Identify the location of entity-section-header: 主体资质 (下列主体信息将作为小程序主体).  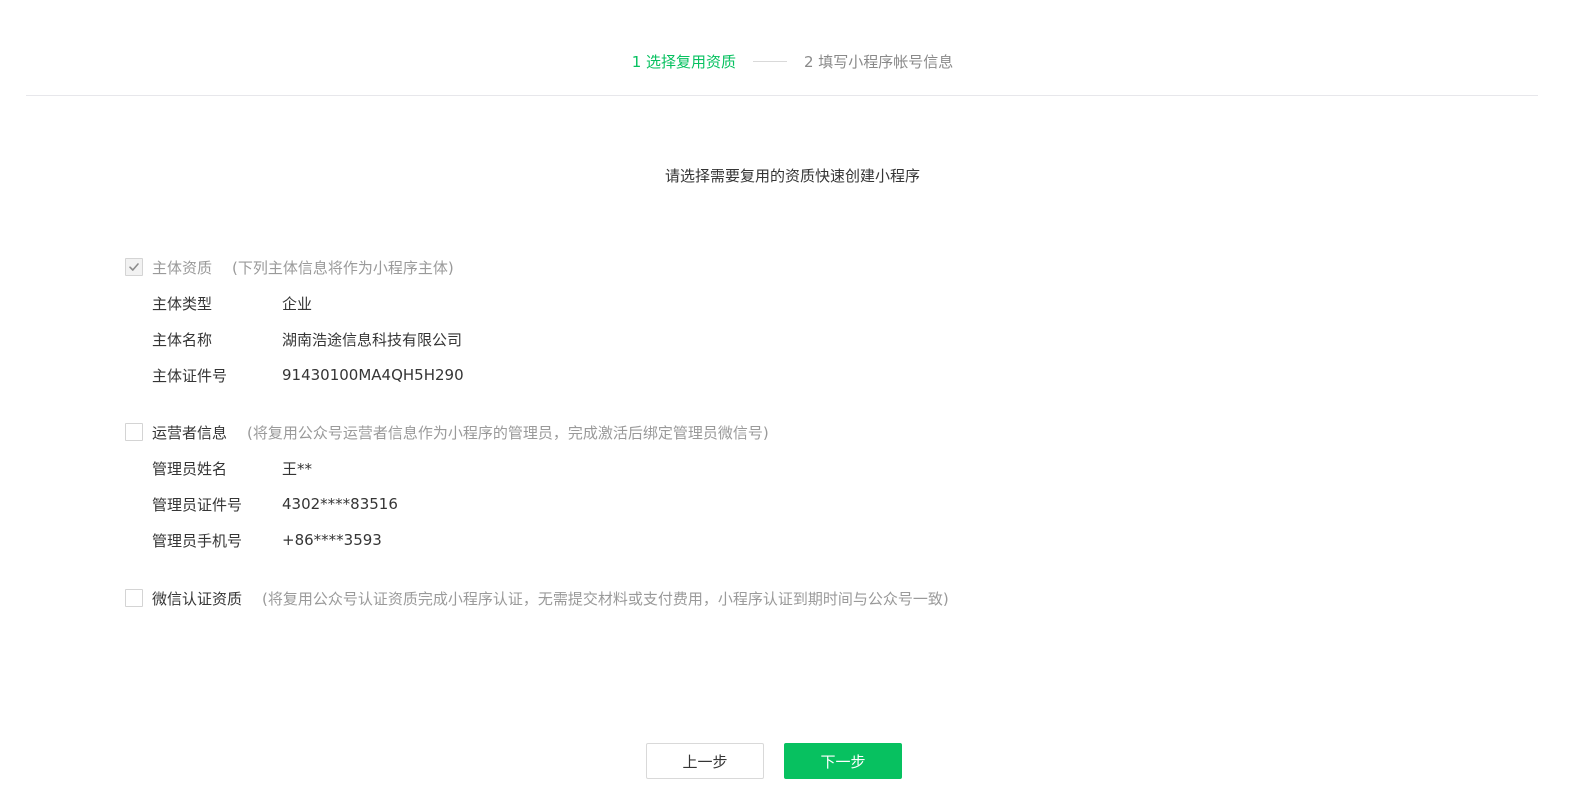
(289, 267).